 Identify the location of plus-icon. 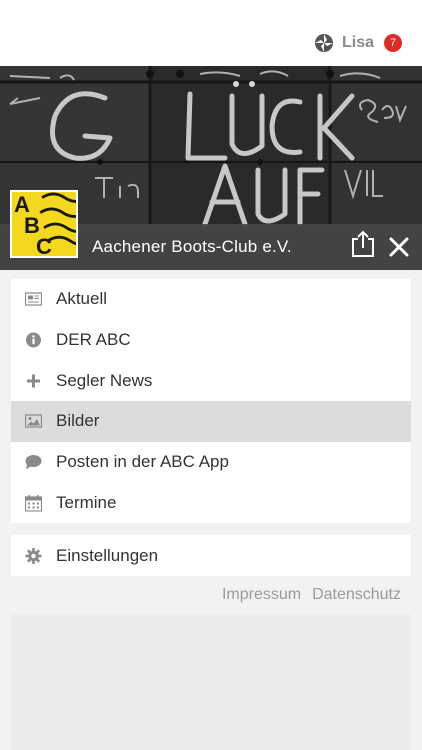
(33, 381).